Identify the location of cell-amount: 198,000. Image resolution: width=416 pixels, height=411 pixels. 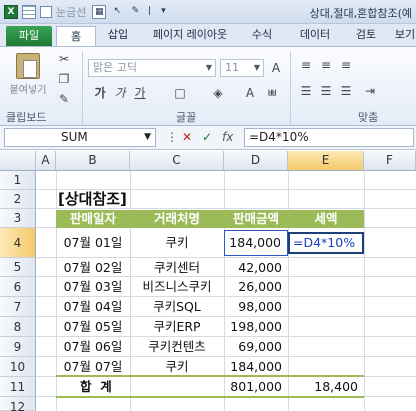
(256, 327).